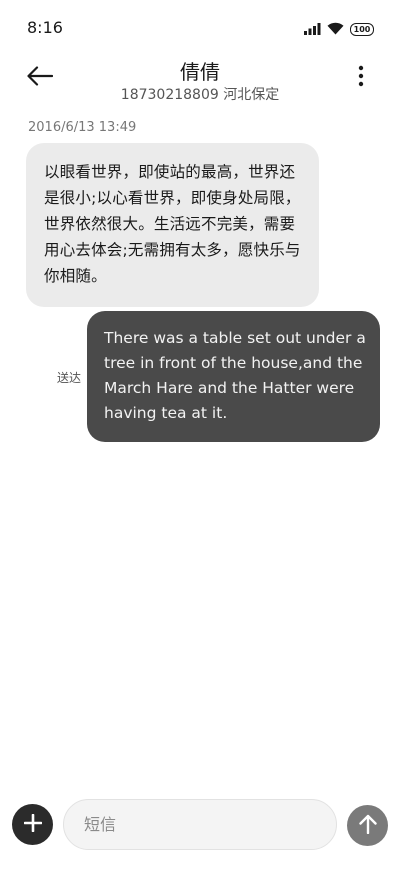 The height and width of the screenshot is (889, 400). What do you see at coordinates (200, 72) in the screenshot?
I see `contact-name: 倩倩` at bounding box center [200, 72].